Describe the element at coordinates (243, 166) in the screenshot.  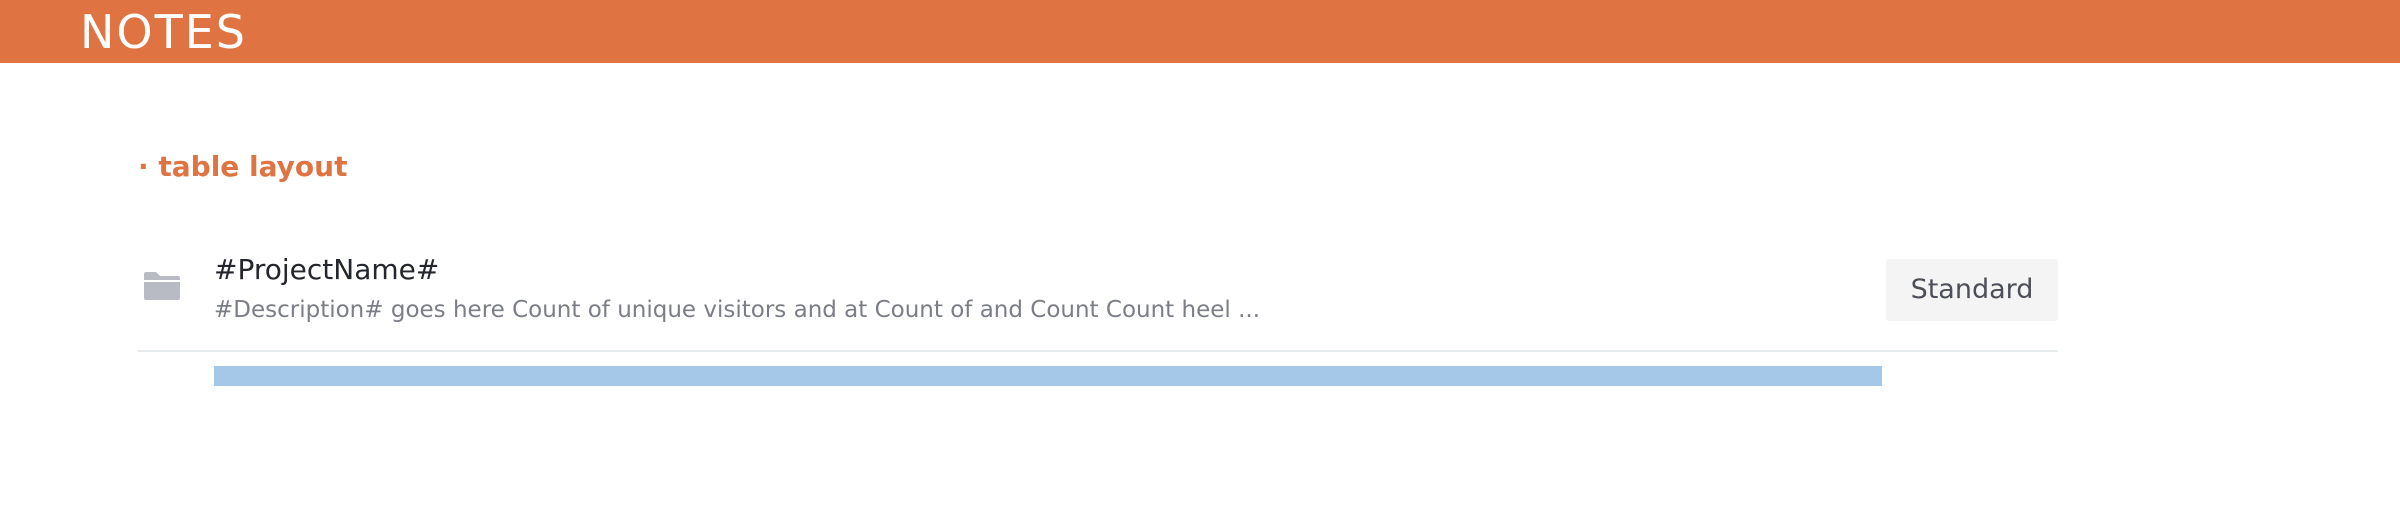
I see `section-label: · table layout` at that location.